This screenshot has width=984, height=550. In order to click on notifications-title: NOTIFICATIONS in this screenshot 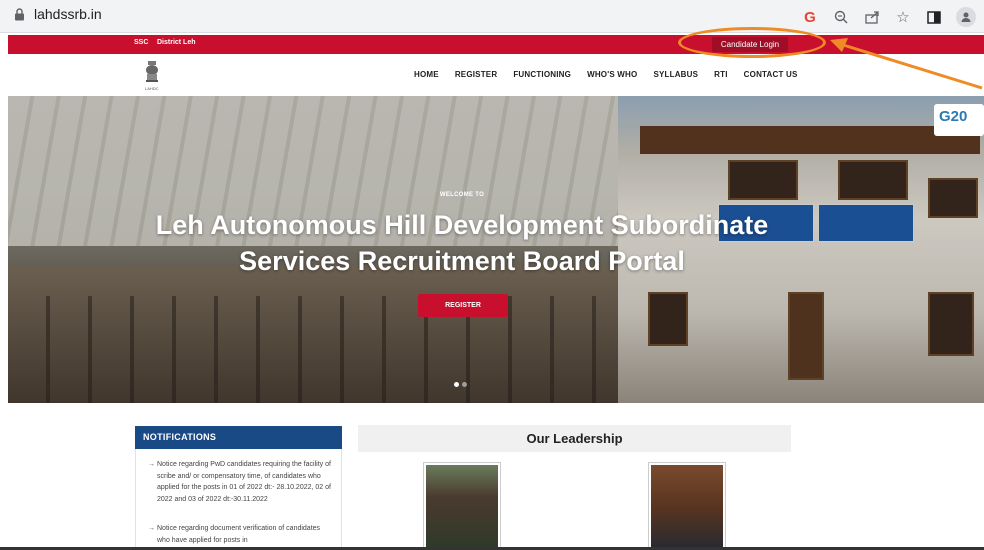, I will do `click(238, 437)`.